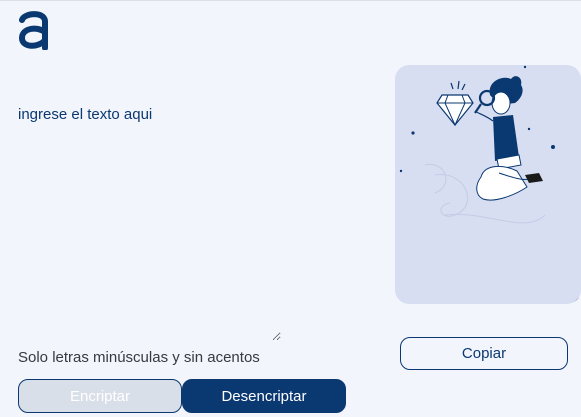 This screenshot has height=417, width=581. I want to click on copy-button: Copiar, so click(484, 353).